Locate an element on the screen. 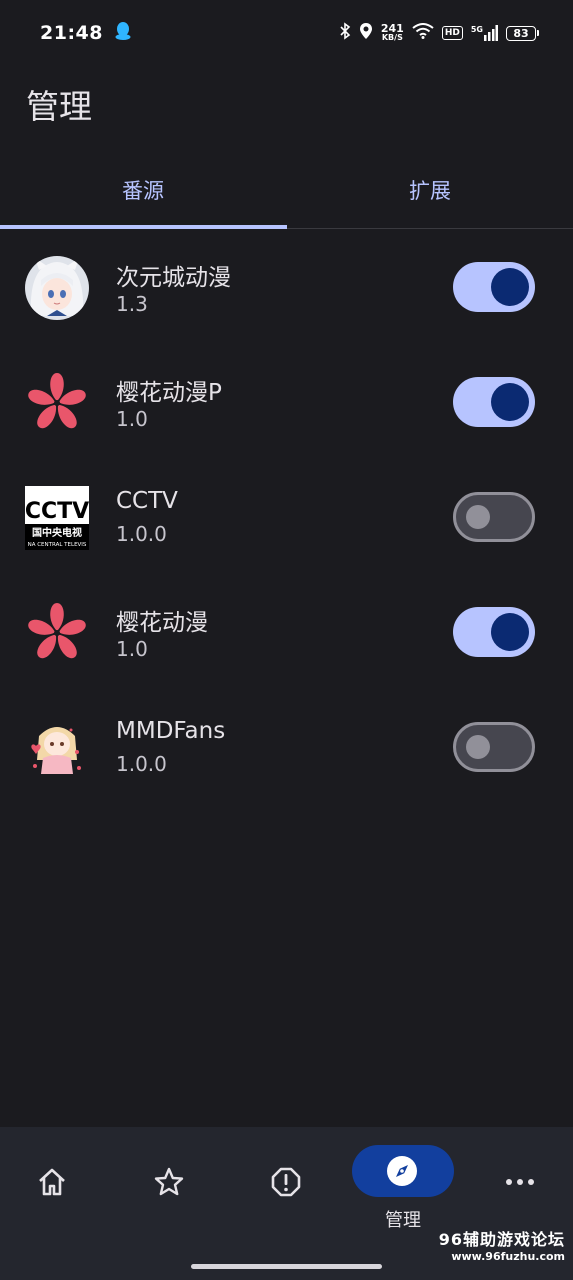  net-speed: 241 KB/S is located at coordinates (392, 32).